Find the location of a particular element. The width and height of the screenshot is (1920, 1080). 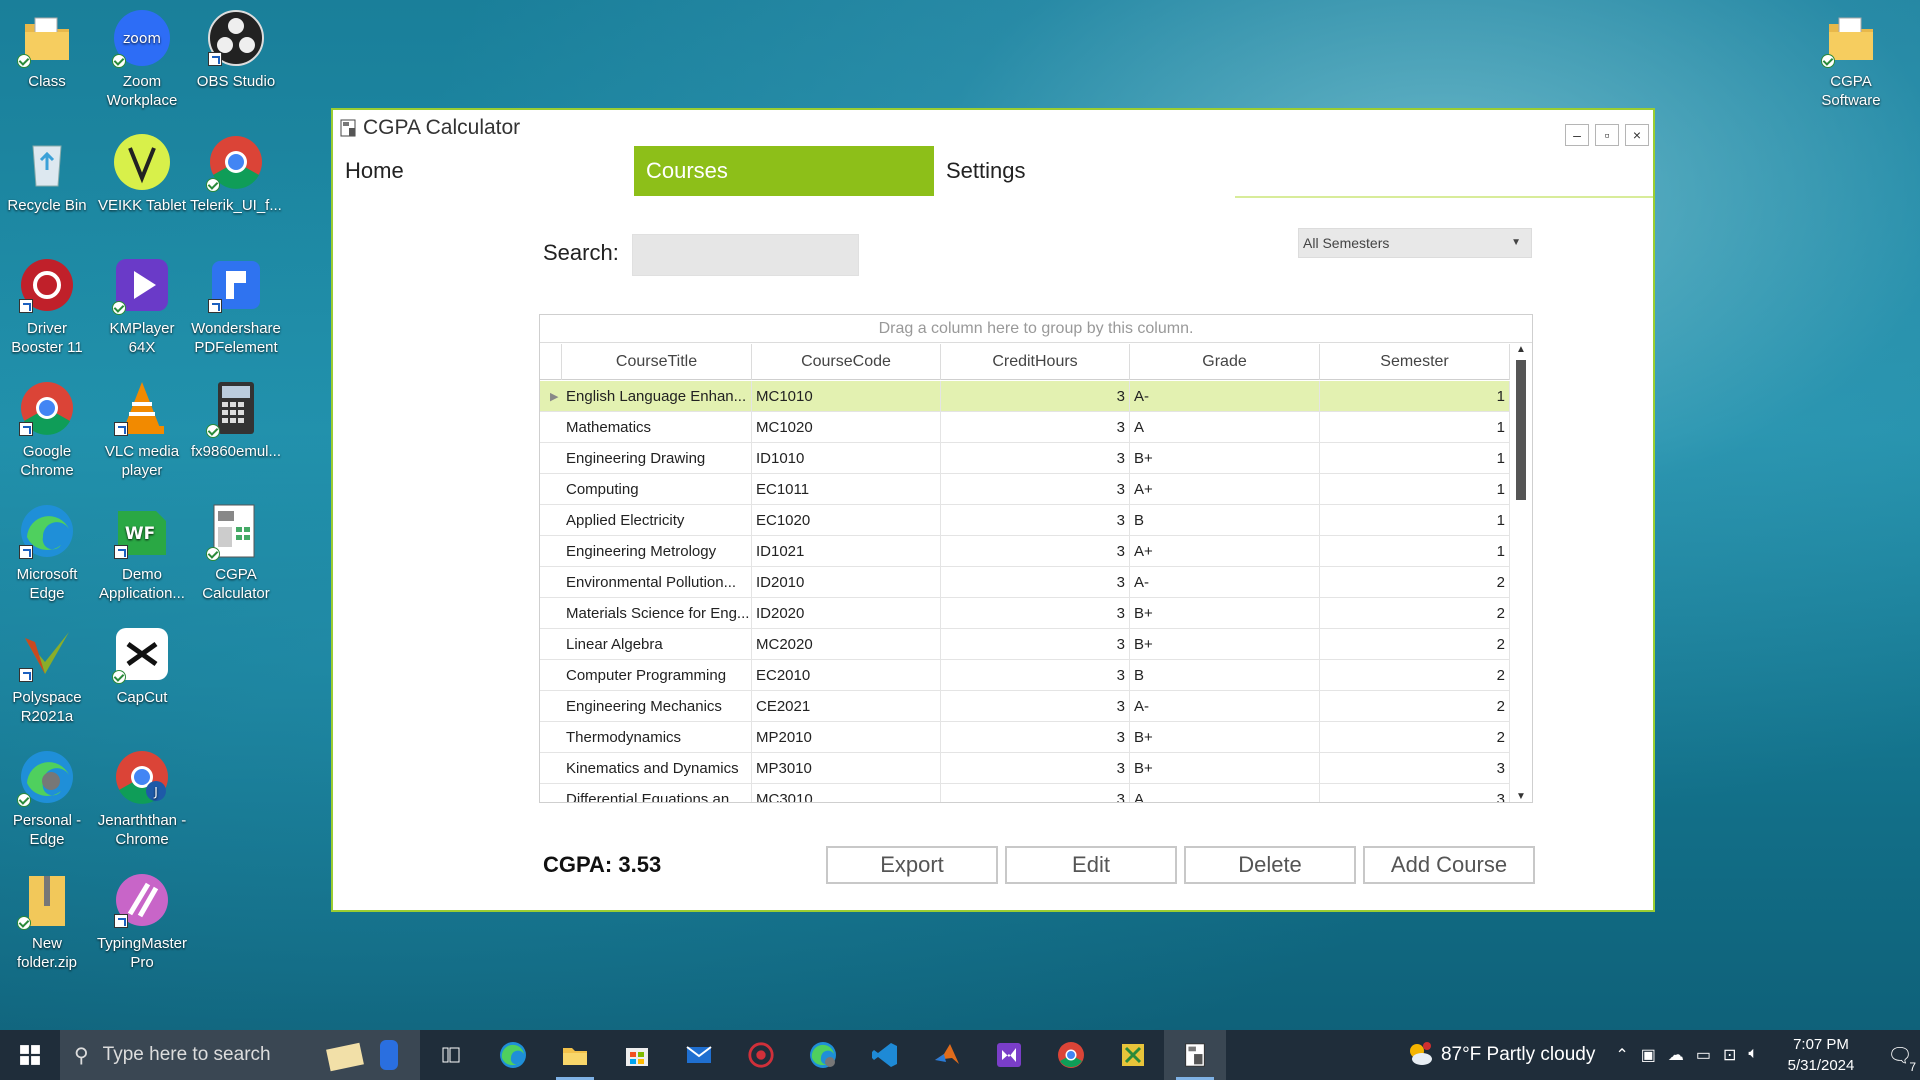

column-header-coursetitle: CourseTitle is located at coordinates (657, 362).